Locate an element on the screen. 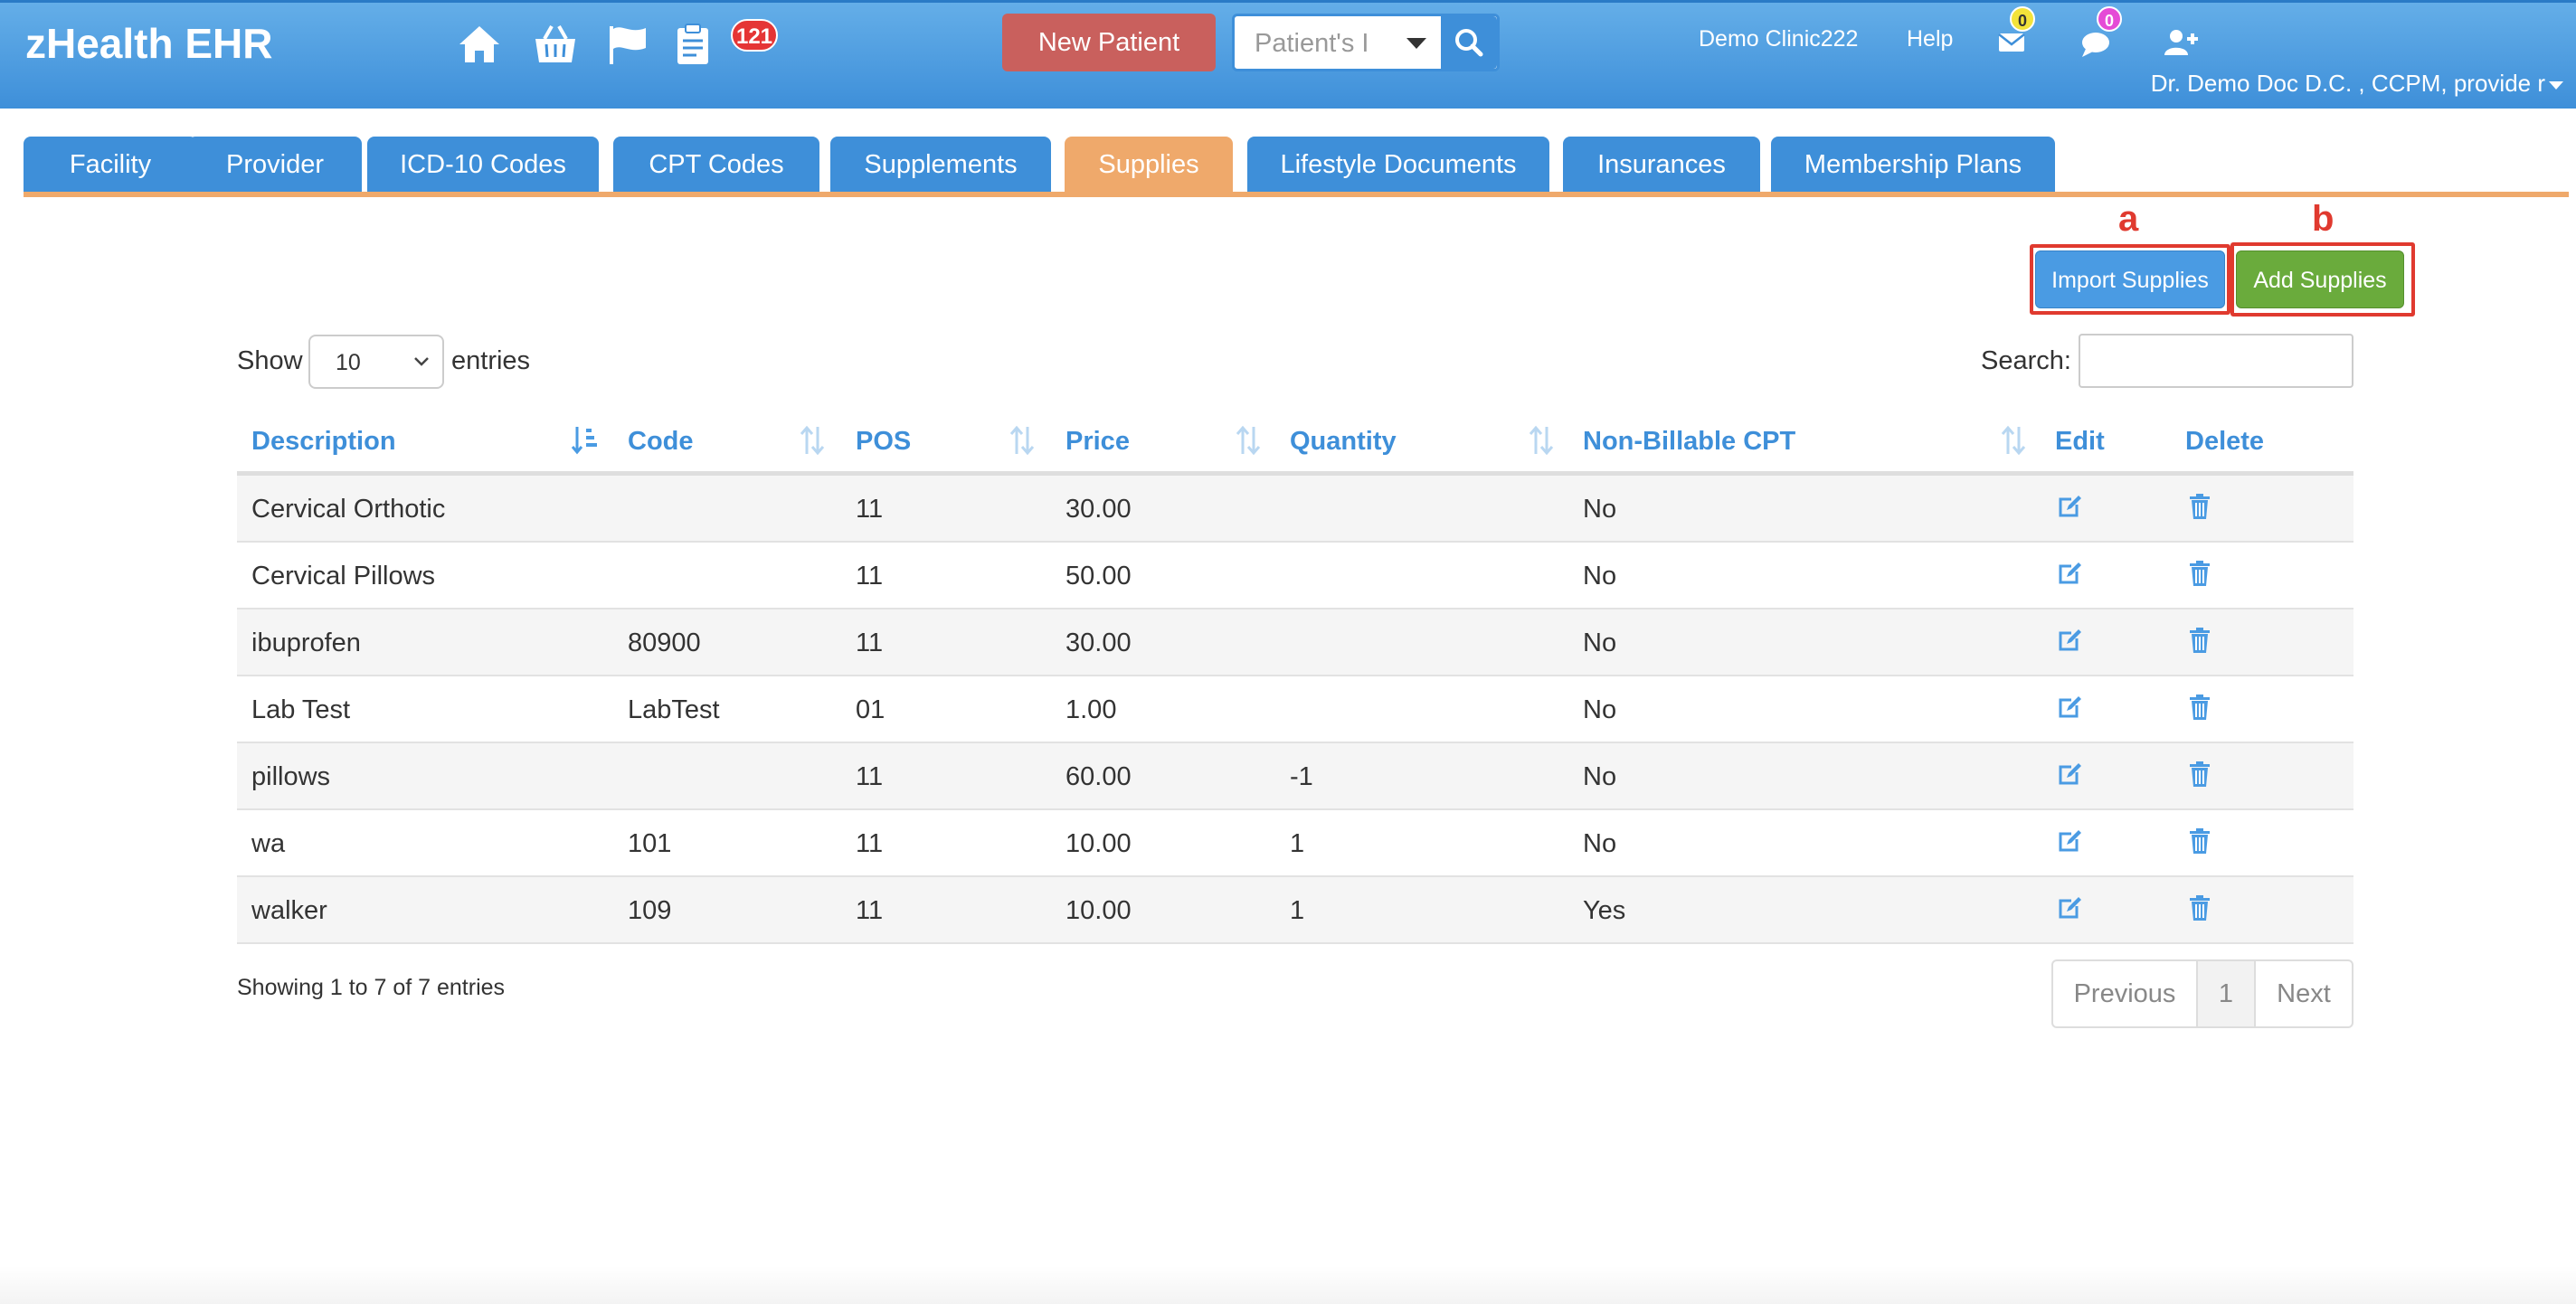 This screenshot has width=2576, height=1304. add-user-icon is located at coordinates (2181, 42).